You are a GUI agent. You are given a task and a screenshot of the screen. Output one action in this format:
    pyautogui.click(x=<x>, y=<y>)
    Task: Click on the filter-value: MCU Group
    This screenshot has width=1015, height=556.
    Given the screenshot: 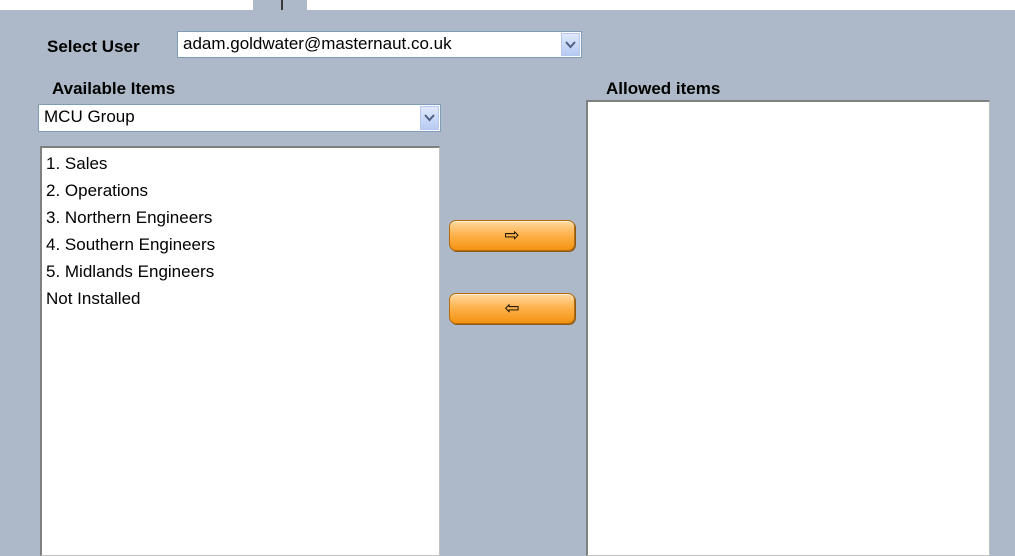 What is the action you would take?
    pyautogui.click(x=89, y=116)
    